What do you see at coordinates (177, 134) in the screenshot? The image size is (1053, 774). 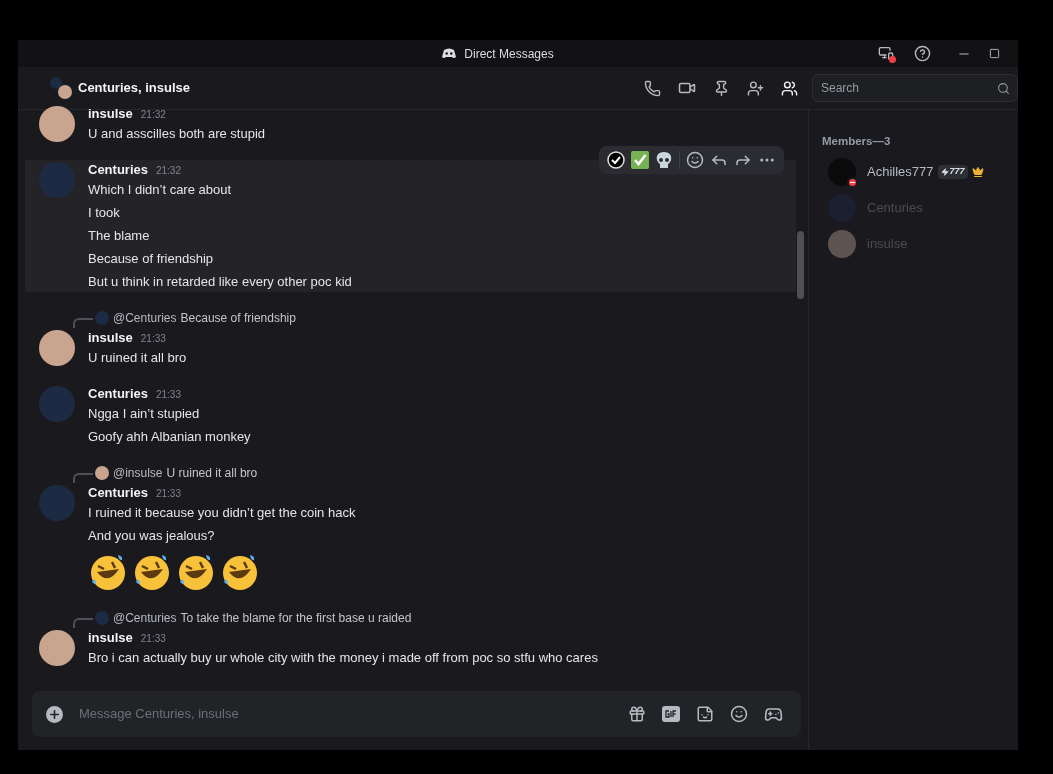 I see `message-text: U and asscilles both are stupid` at bounding box center [177, 134].